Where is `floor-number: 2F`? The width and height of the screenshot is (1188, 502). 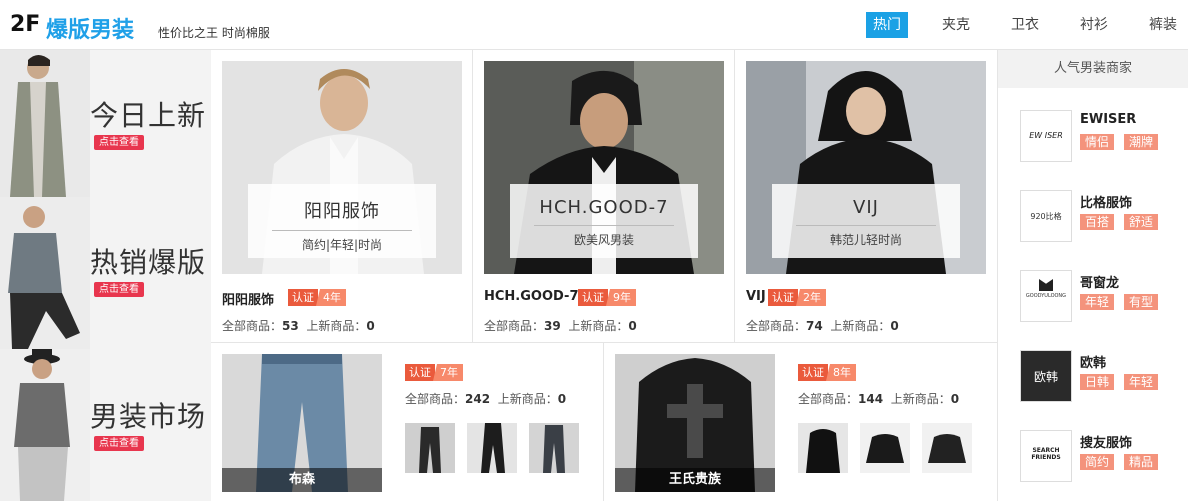
floor-number: 2F is located at coordinates (25, 24).